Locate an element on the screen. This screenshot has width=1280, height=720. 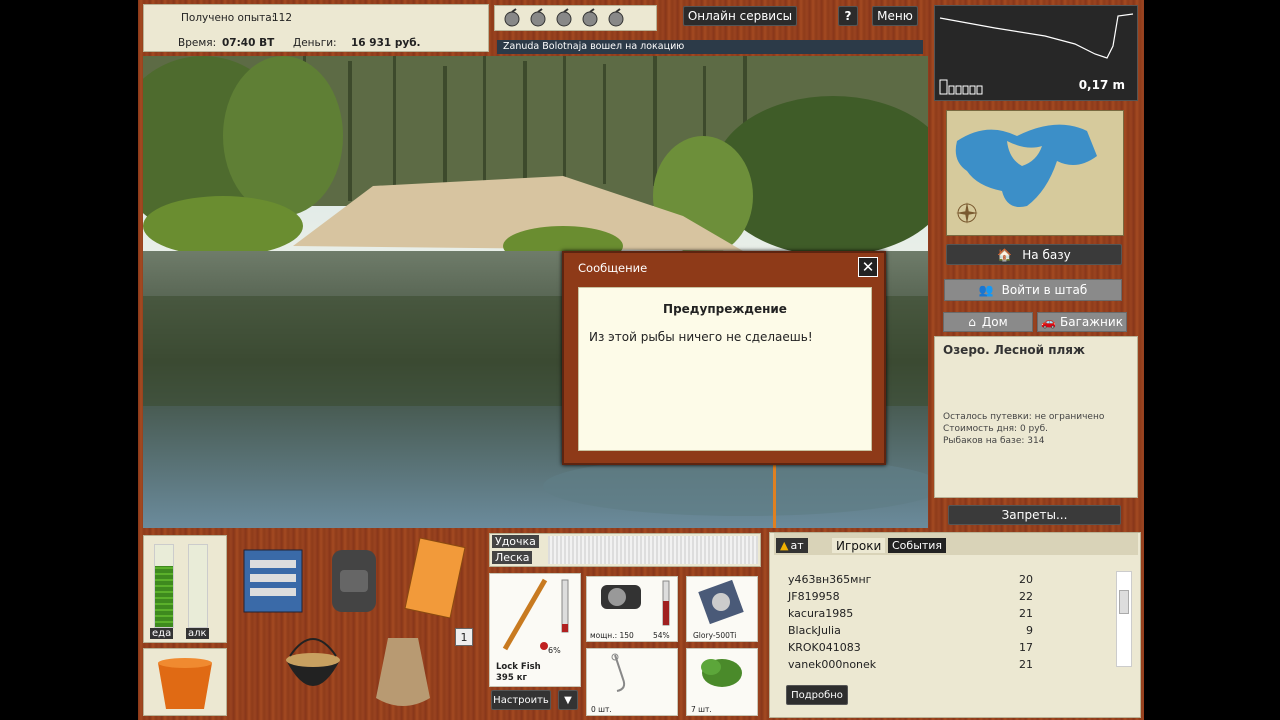
player-row: BlackJulia 9 is located at coordinates (910, 630).